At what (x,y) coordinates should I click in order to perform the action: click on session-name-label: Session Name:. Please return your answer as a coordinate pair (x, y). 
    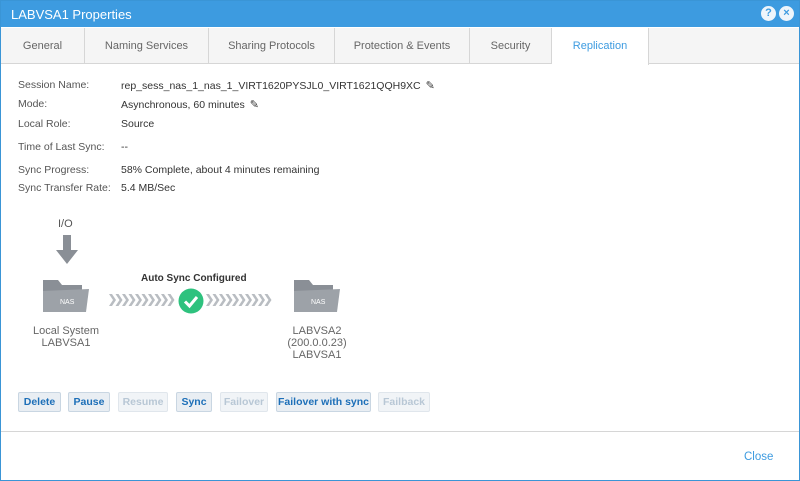
    Looking at the image, I should click on (54, 85).